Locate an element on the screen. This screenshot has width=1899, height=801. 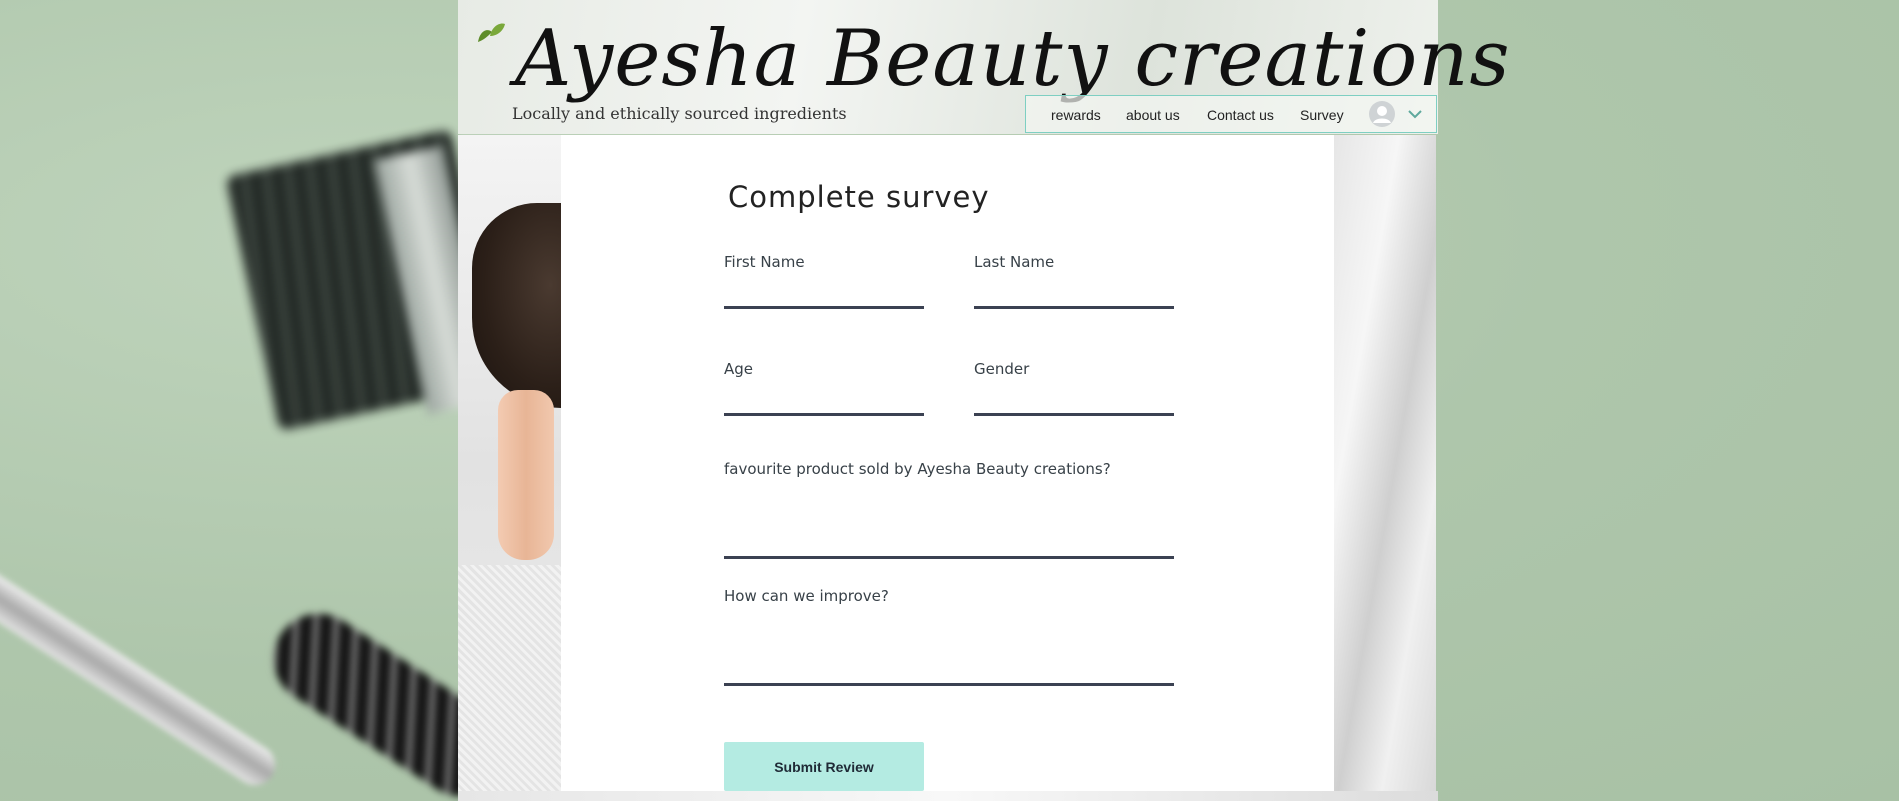
side-photo-right is located at coordinates (1385, 463).